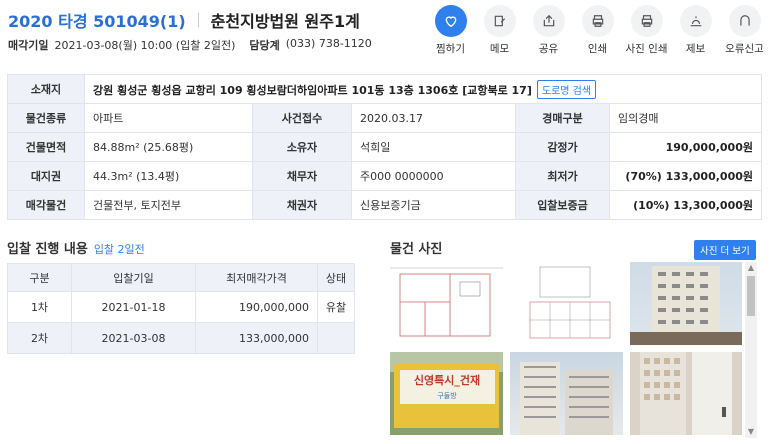  What do you see at coordinates (685, 205) in the screenshot?
I see `deposit-value: (10%) 13,300,000원` at bounding box center [685, 205].